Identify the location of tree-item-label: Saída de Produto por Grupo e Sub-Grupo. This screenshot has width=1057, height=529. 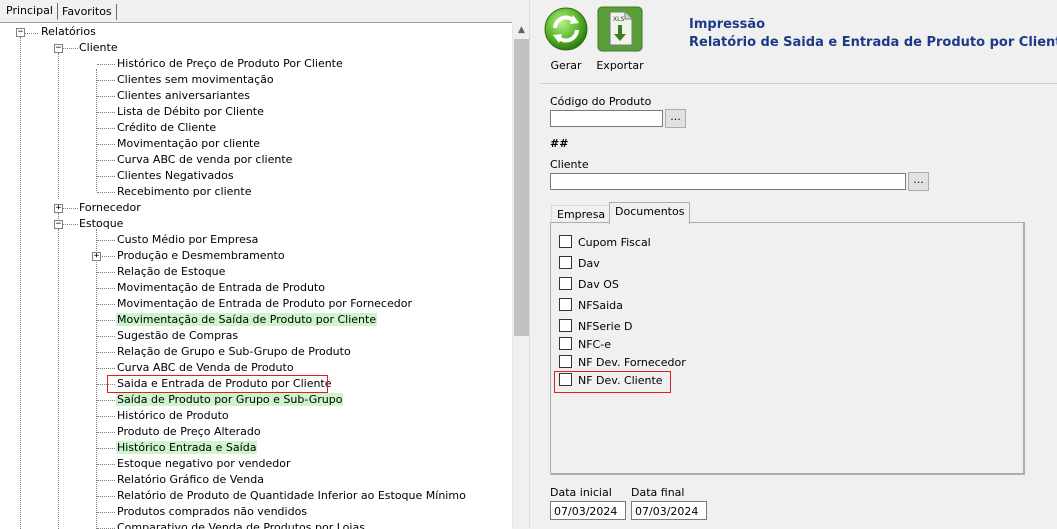
(230, 399).